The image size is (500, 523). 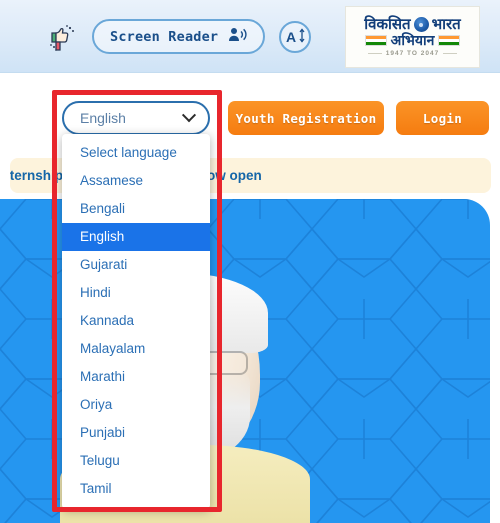 I want to click on dropdown-option-oriya: Oriya, so click(x=136, y=405).